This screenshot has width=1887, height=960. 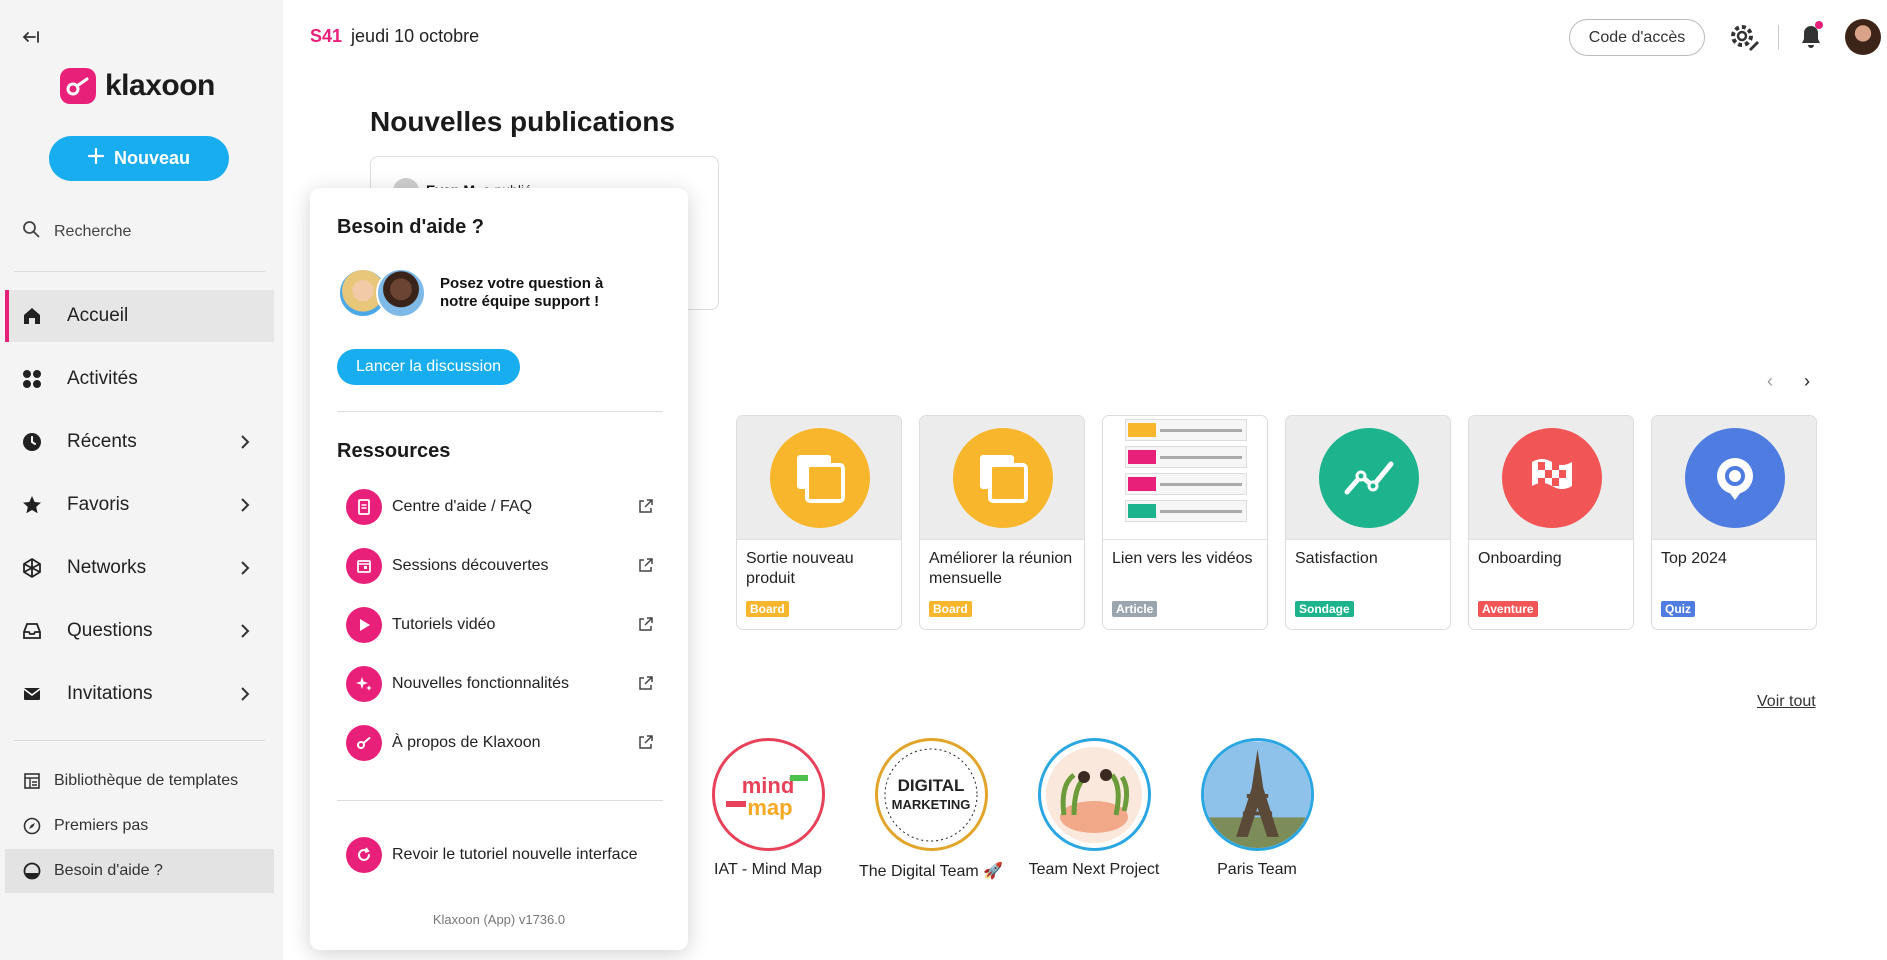 I want to click on team-item: Team Next Project, so click(x=1094, y=808).